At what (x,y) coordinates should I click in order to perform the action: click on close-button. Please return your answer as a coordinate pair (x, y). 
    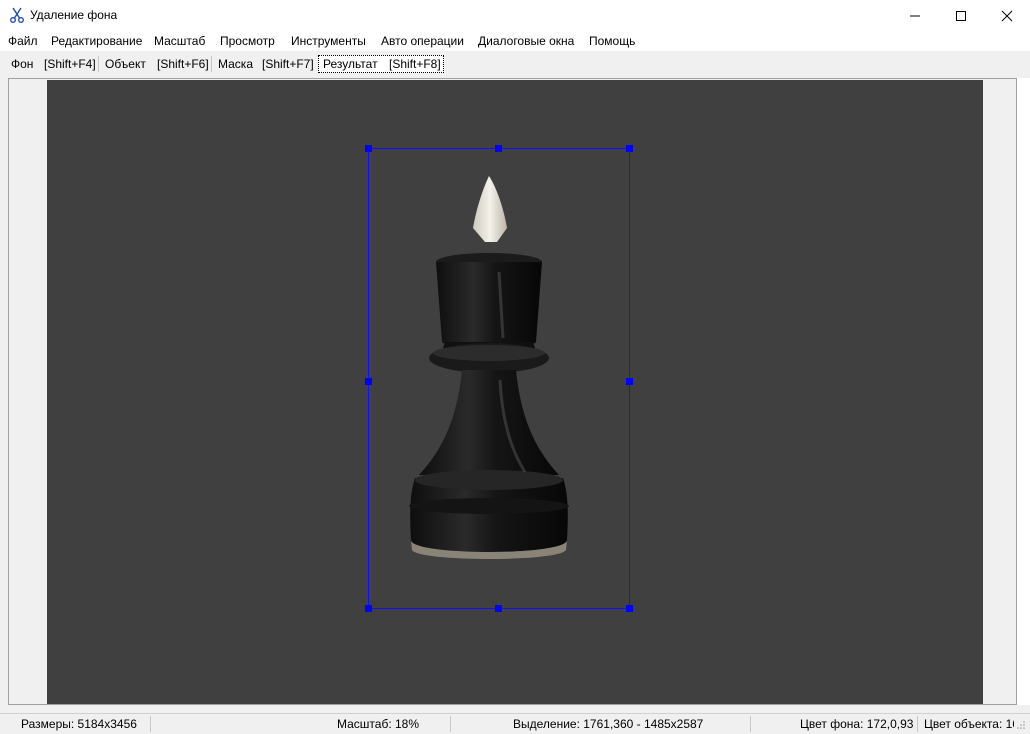
    Looking at the image, I should click on (1007, 15).